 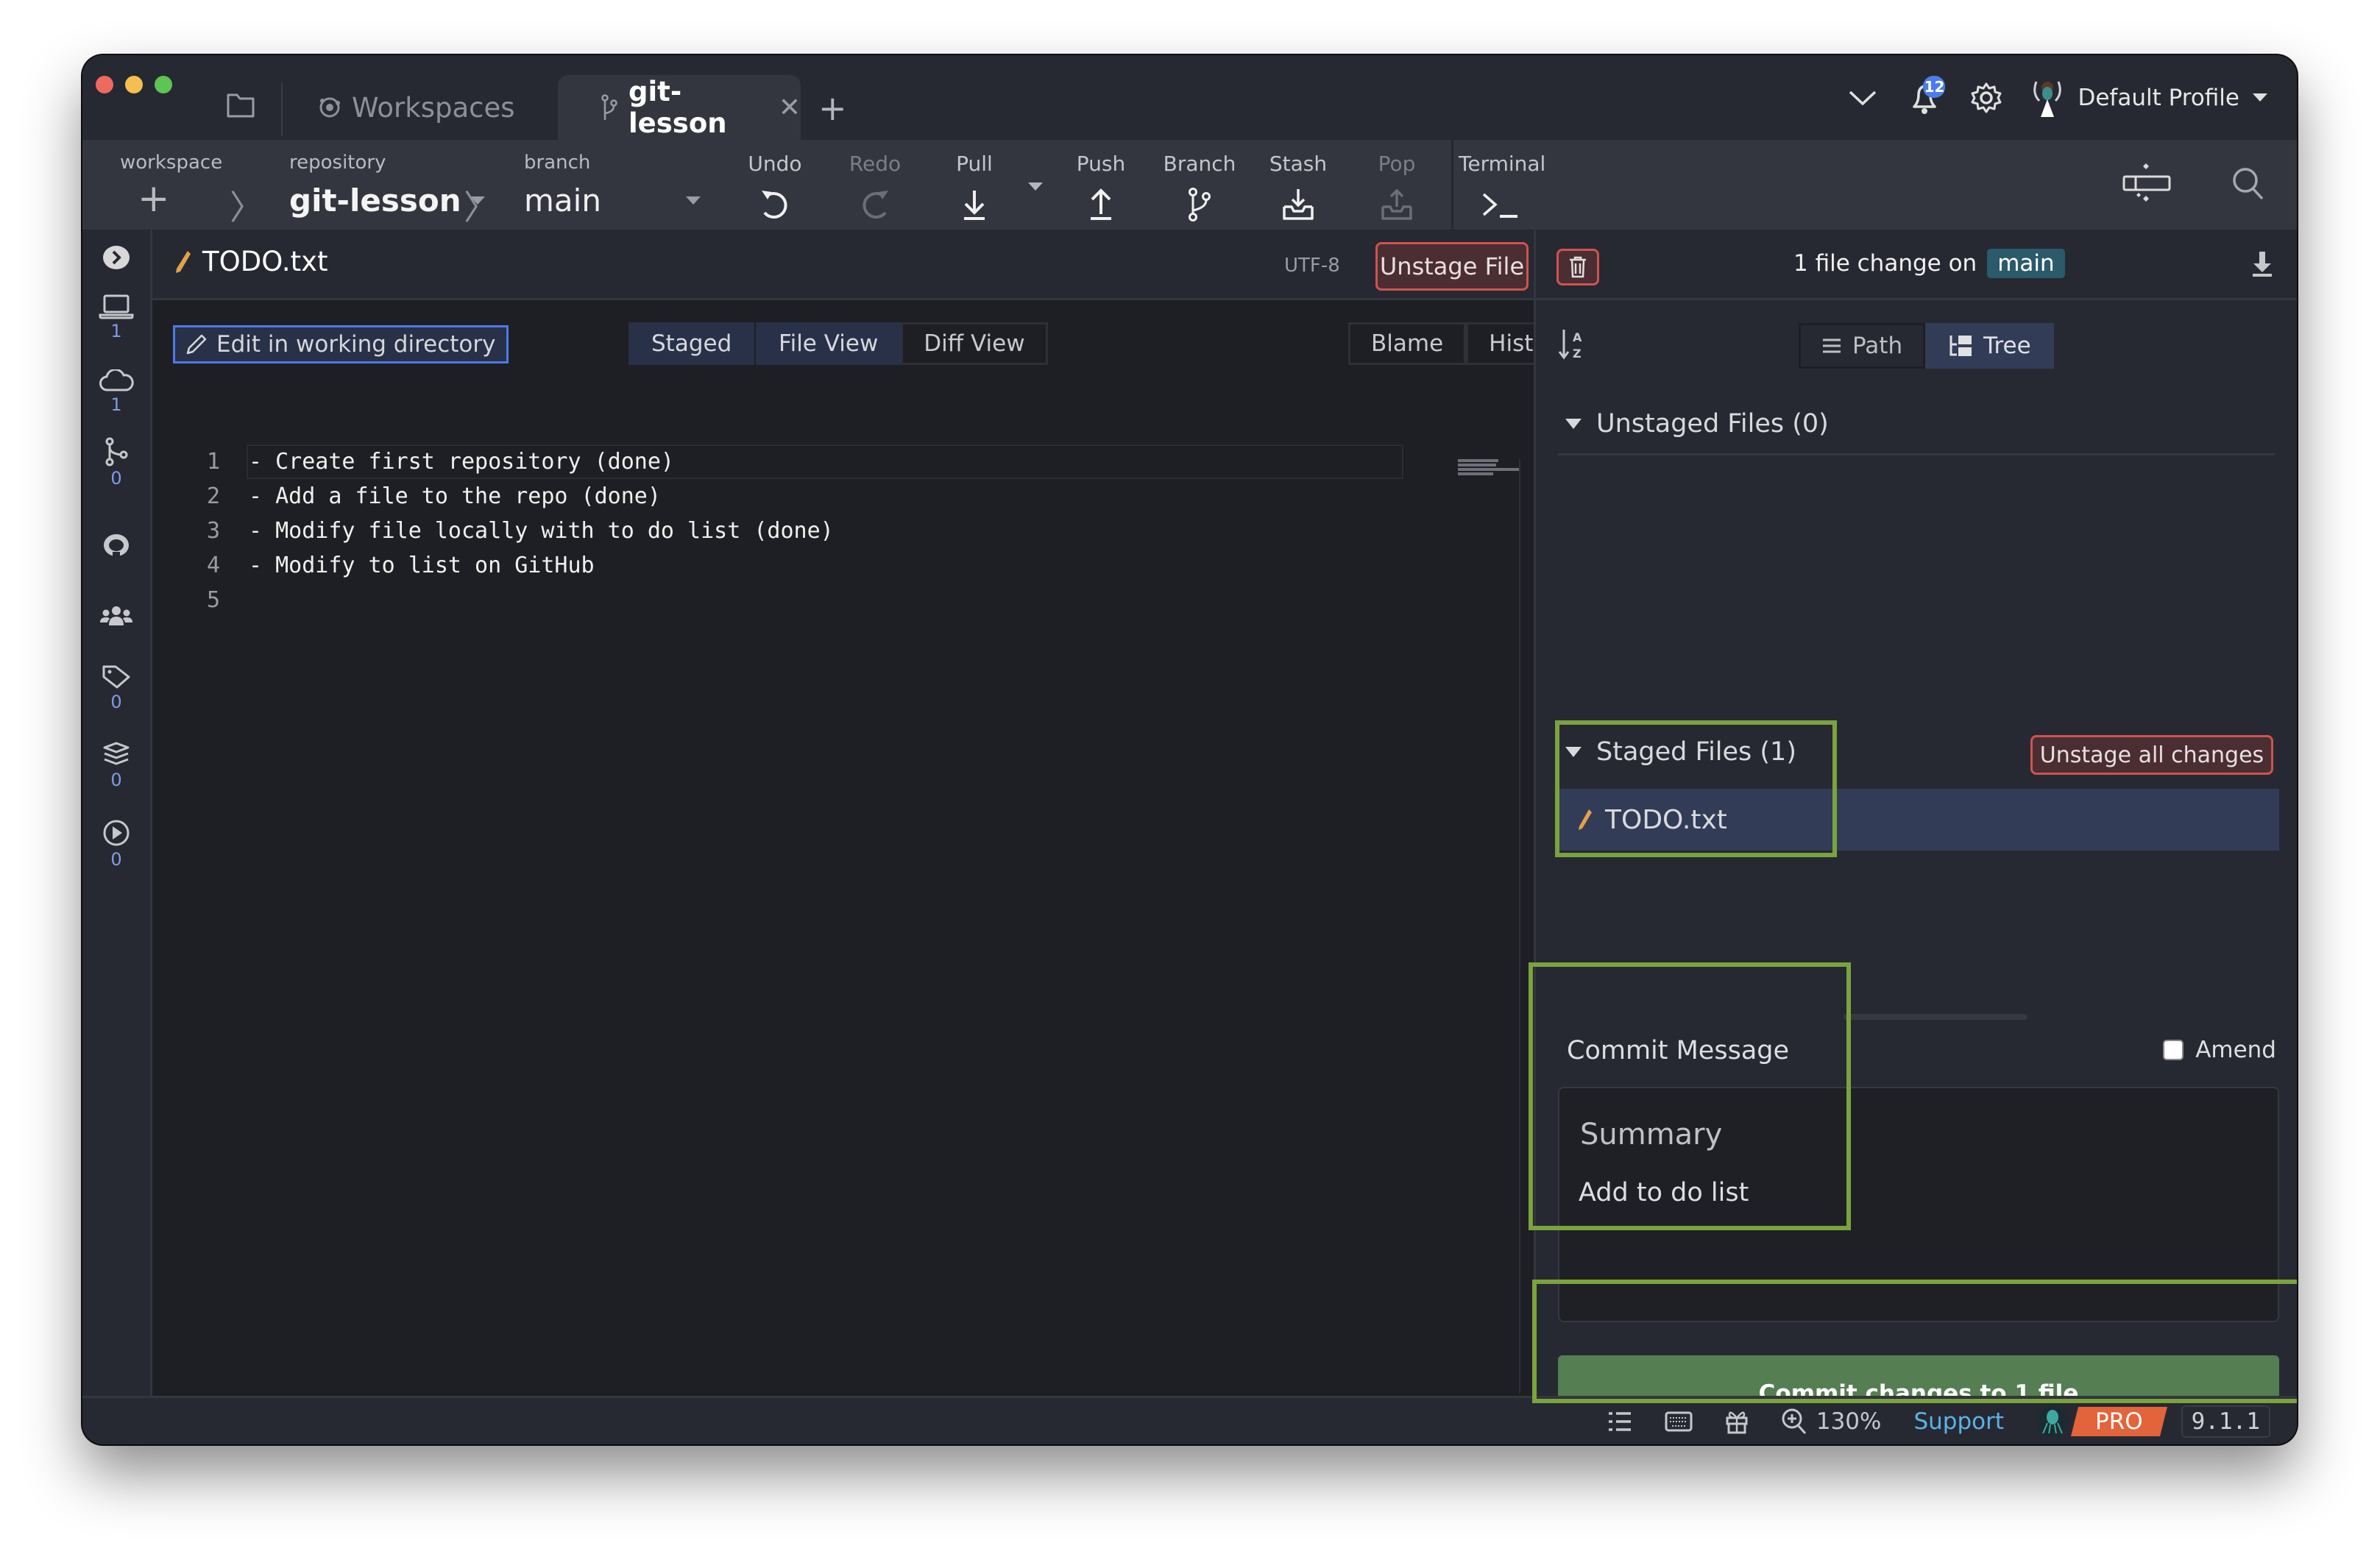 I want to click on sidebar-item-toggle, so click(x=116, y=257).